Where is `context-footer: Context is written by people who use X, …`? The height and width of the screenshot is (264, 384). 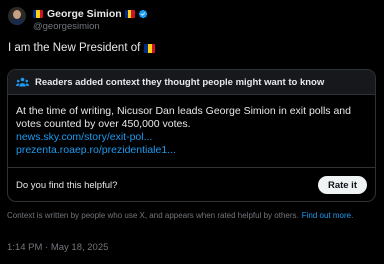 context-footer: Context is written by people who use X, … is located at coordinates (180, 215).